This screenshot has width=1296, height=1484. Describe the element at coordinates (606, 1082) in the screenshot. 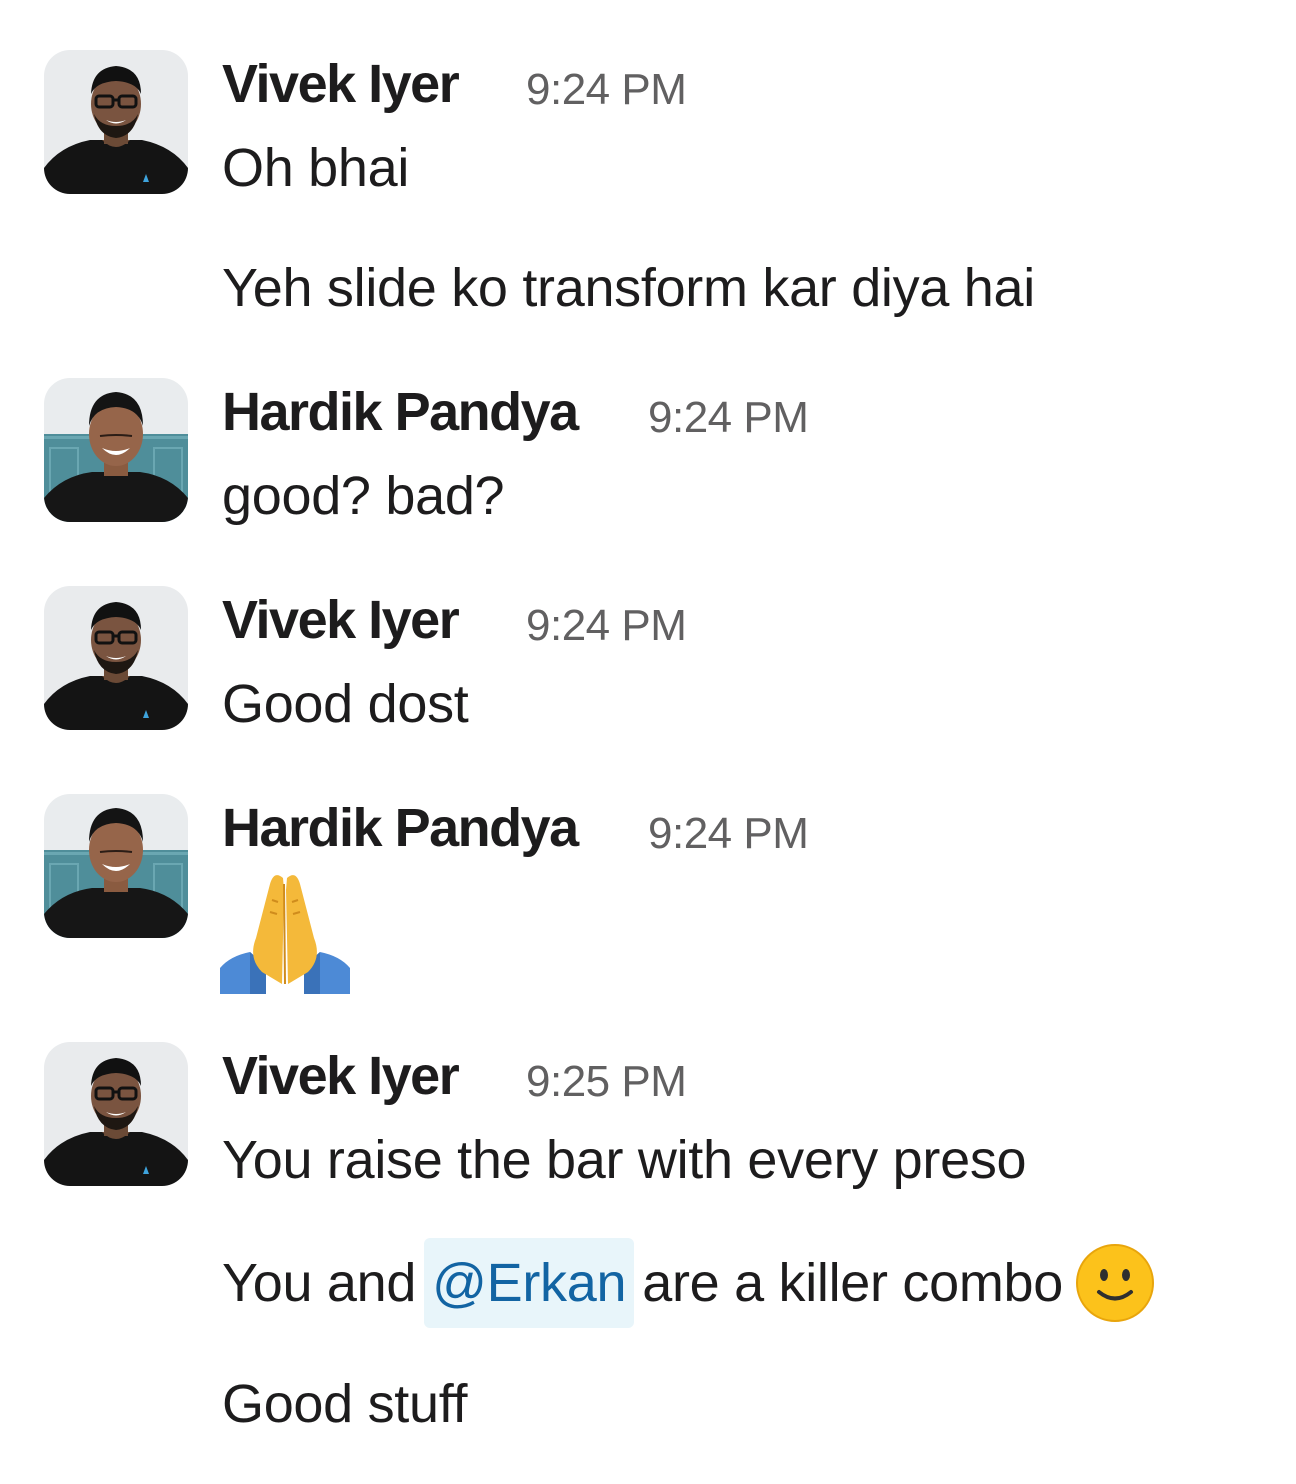

I see `message-timestamp: 9:25 PM` at that location.